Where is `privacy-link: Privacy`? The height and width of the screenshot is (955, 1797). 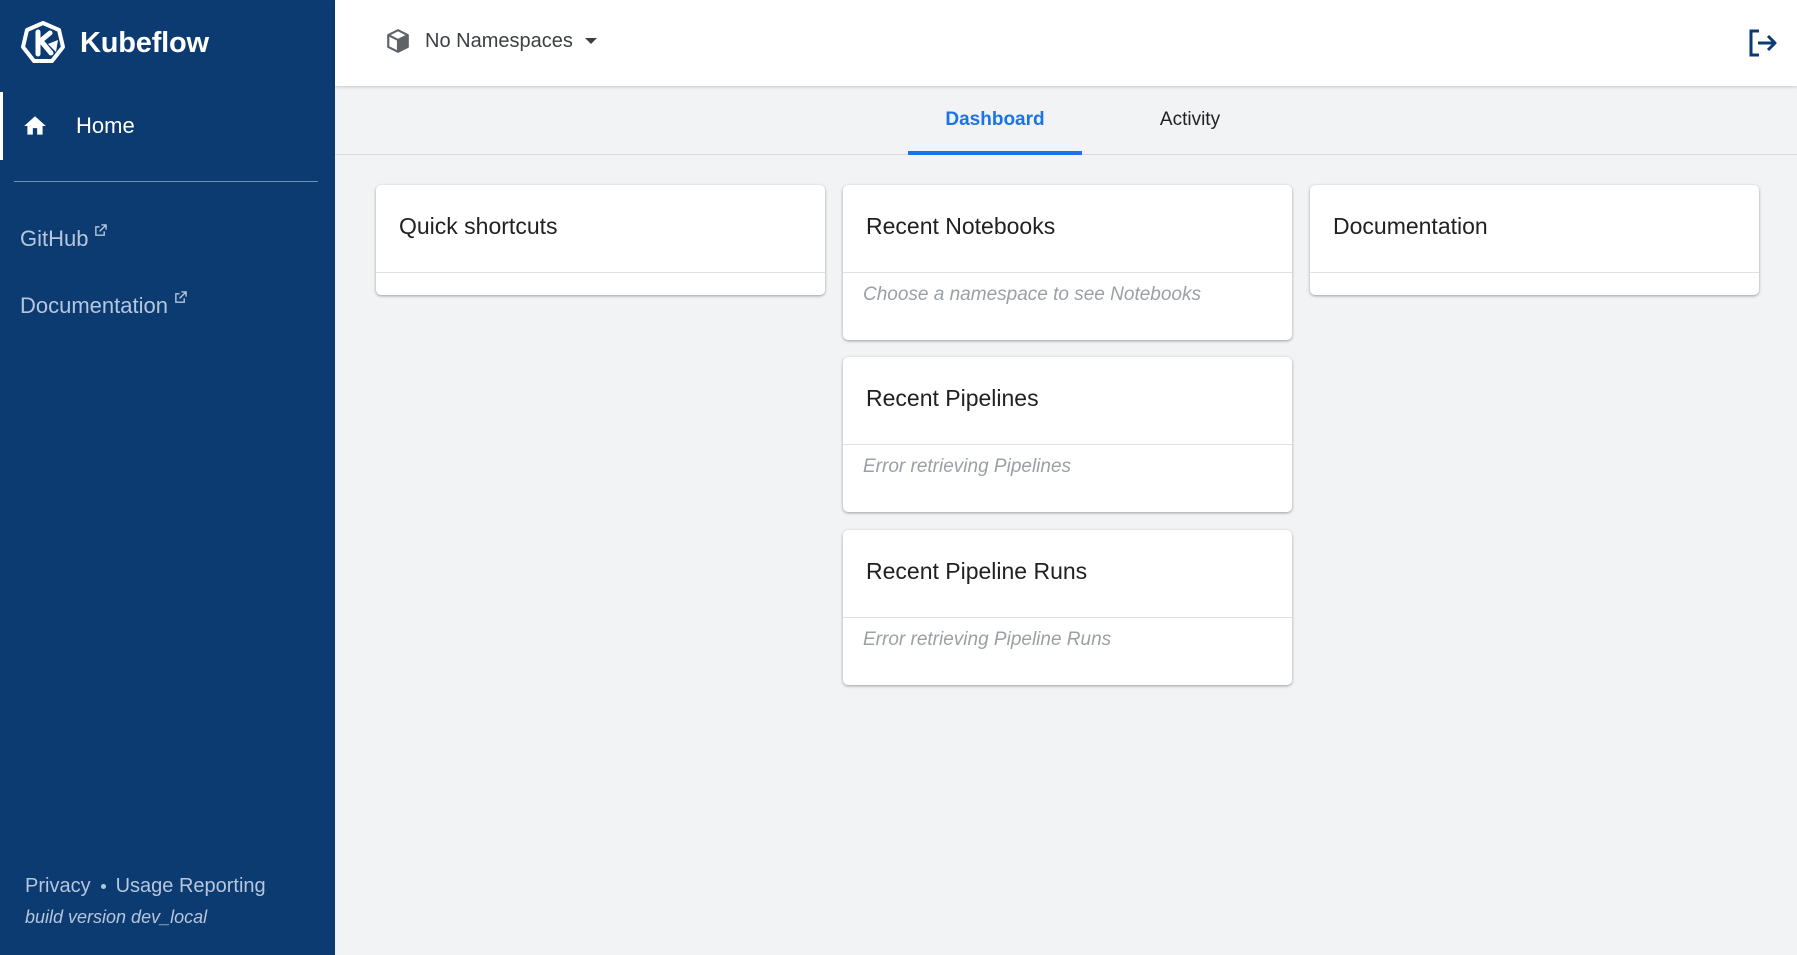
privacy-link: Privacy is located at coordinates (58, 886).